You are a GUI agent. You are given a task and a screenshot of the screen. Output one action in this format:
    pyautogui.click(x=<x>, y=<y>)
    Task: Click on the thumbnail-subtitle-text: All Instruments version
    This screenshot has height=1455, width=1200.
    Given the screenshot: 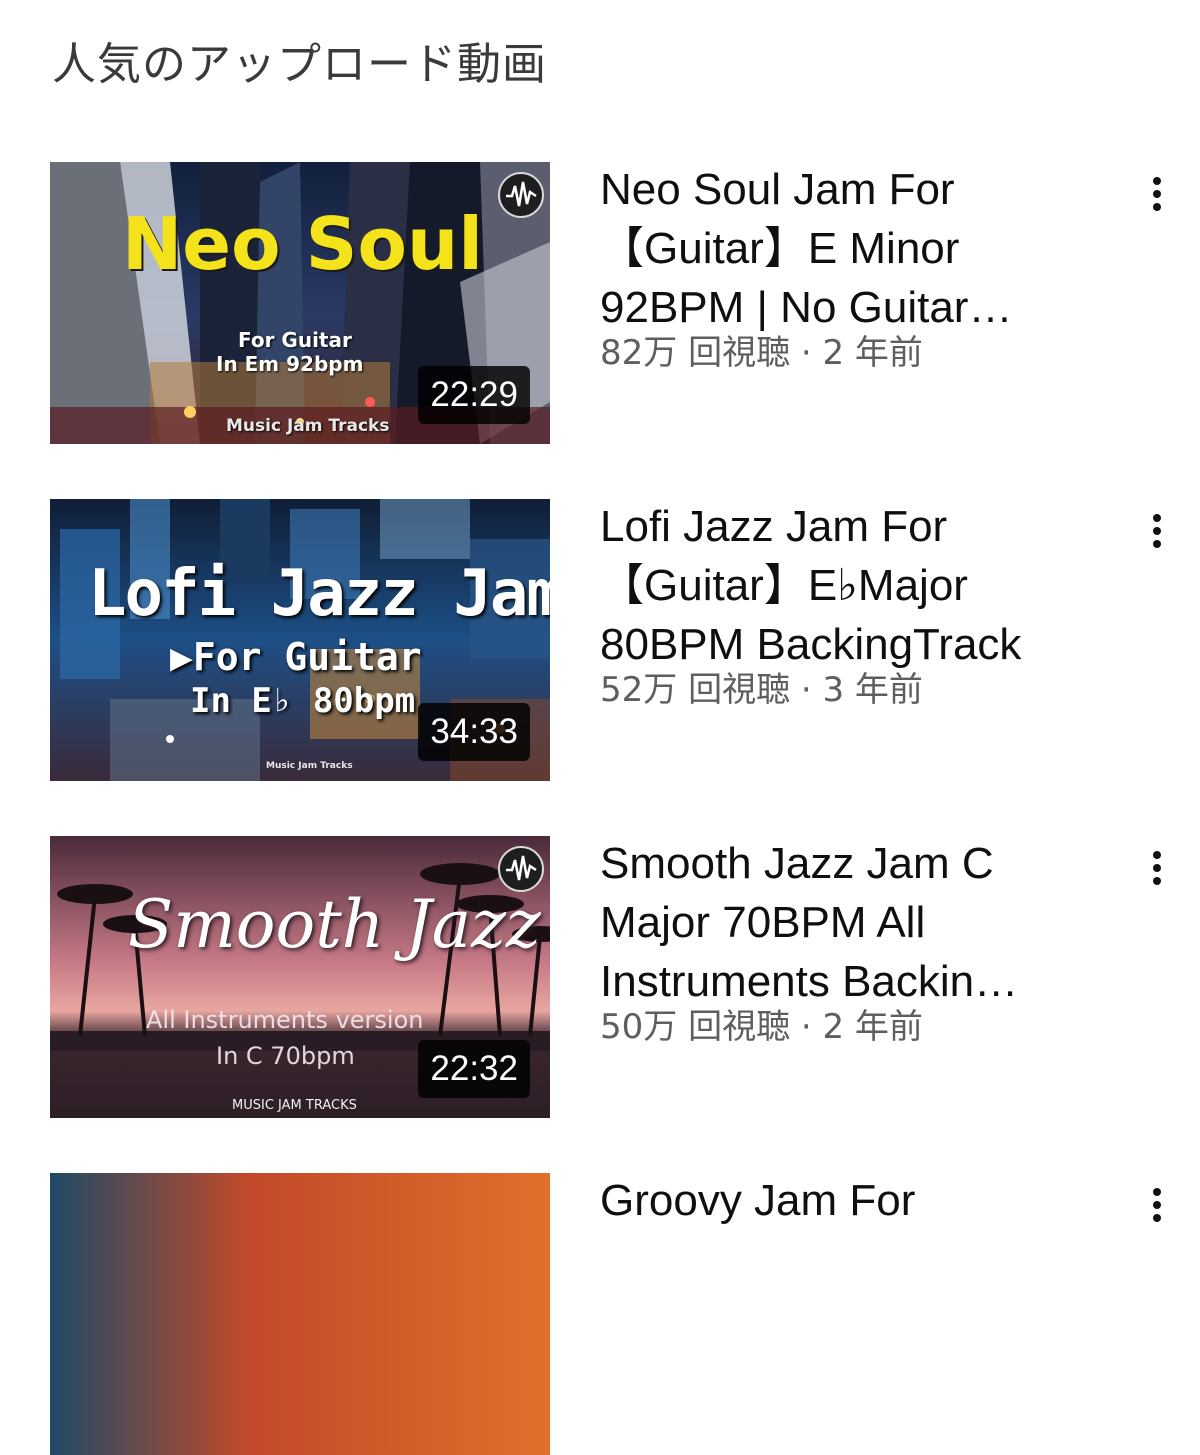 What is the action you would take?
    pyautogui.click(x=285, y=1020)
    